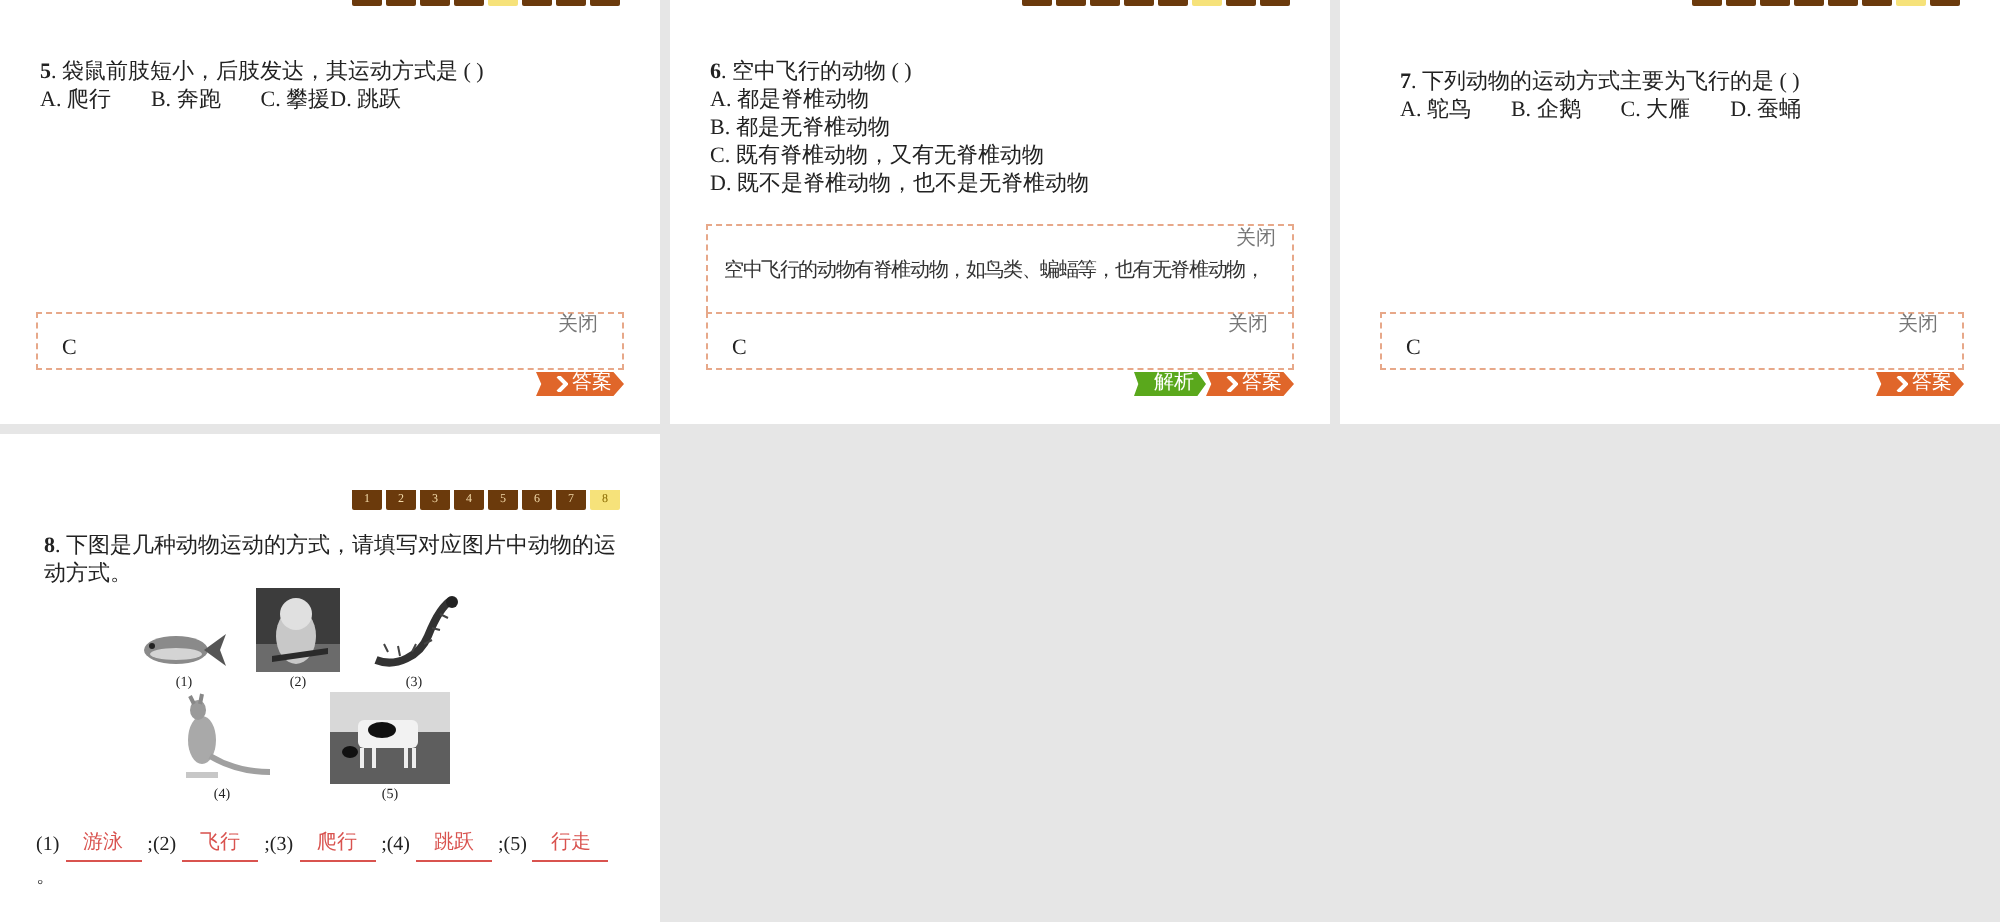  What do you see at coordinates (1435, 110) in the screenshot?
I see `option-text: A. 鸵鸟` at bounding box center [1435, 110].